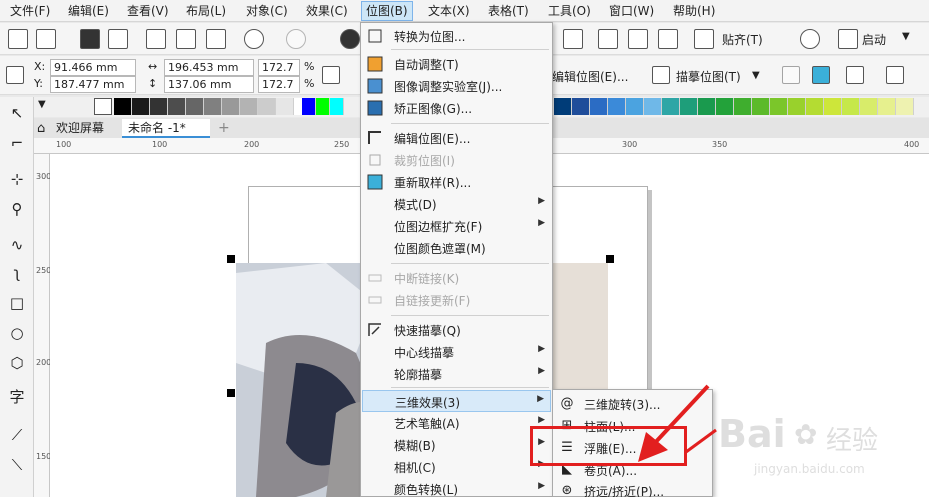  I want to click on object-origin-icon, so click(15, 75).